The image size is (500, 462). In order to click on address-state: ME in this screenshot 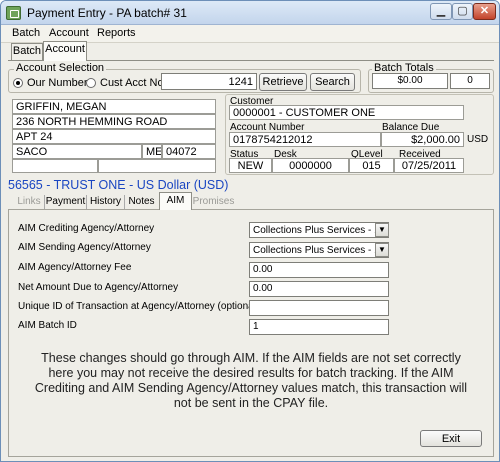, I will do `click(152, 151)`.